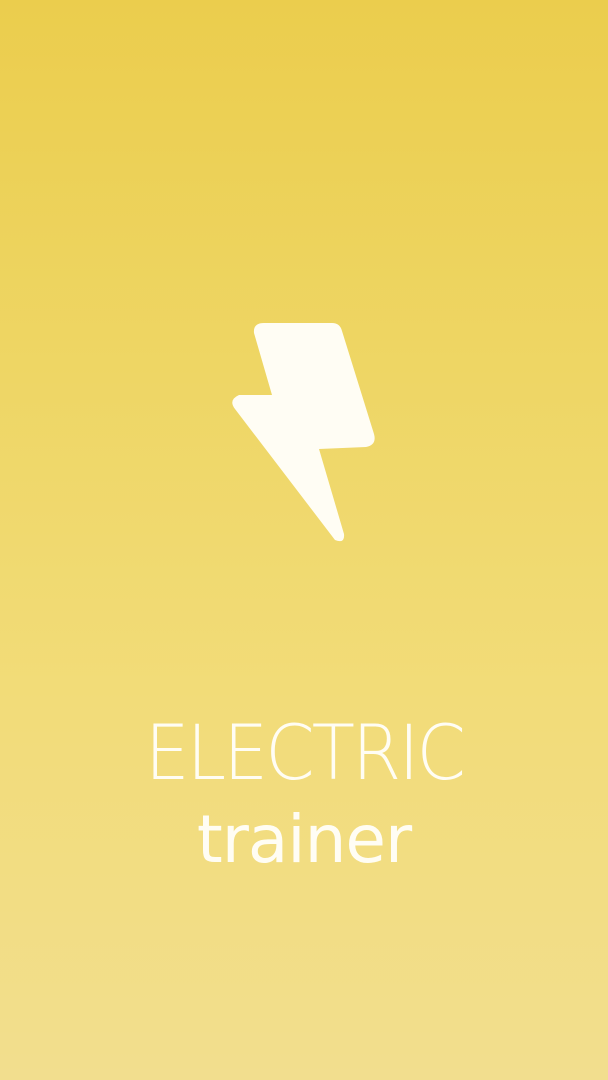 This screenshot has height=1080, width=608. Describe the element at coordinates (305, 752) in the screenshot. I see `page-title: ELECTRIC` at that location.